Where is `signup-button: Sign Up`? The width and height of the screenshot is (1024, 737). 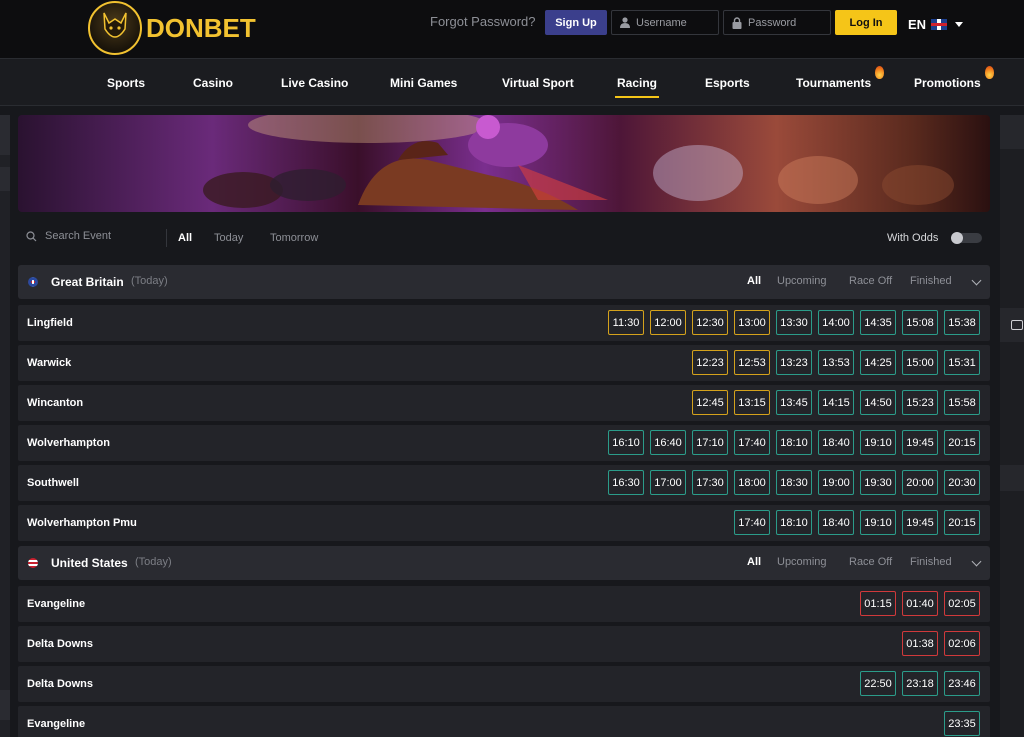 signup-button: Sign Up is located at coordinates (576, 22).